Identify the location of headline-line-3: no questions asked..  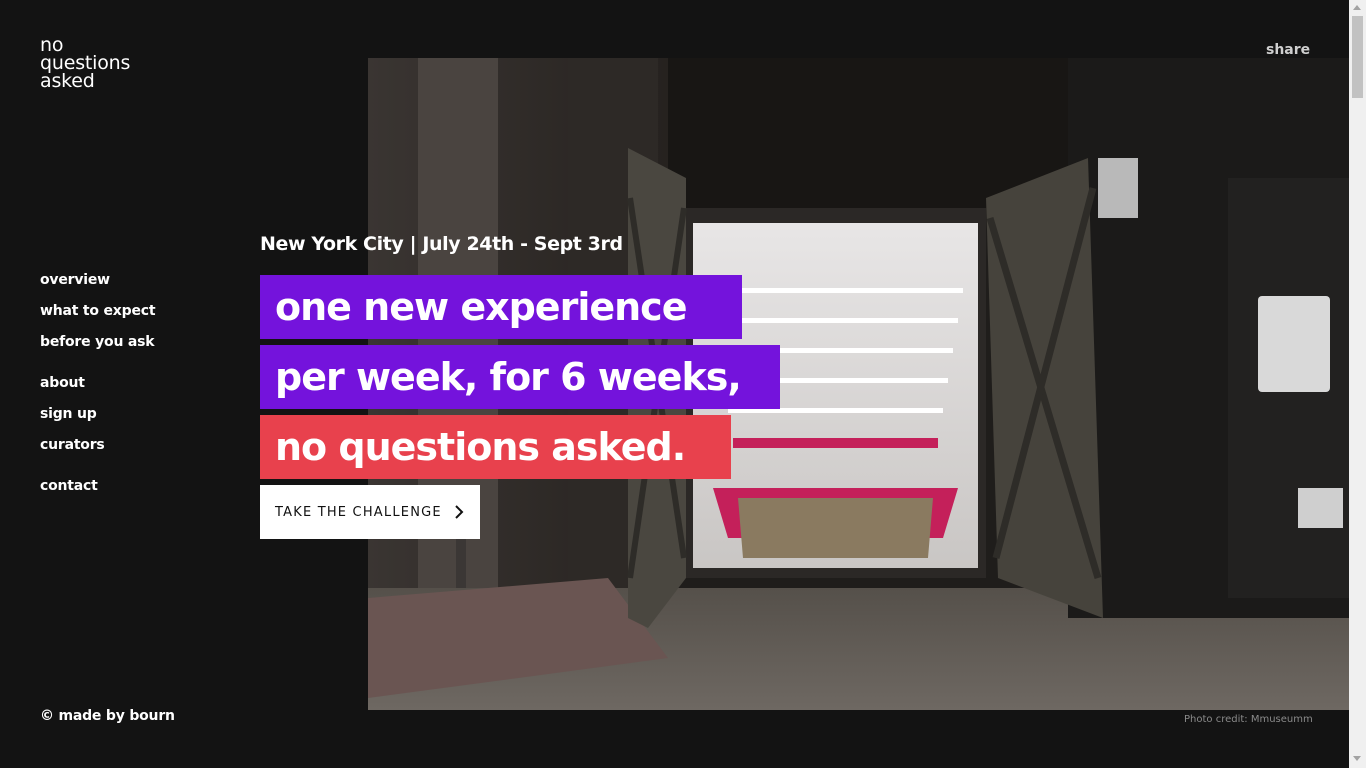
(495, 447).